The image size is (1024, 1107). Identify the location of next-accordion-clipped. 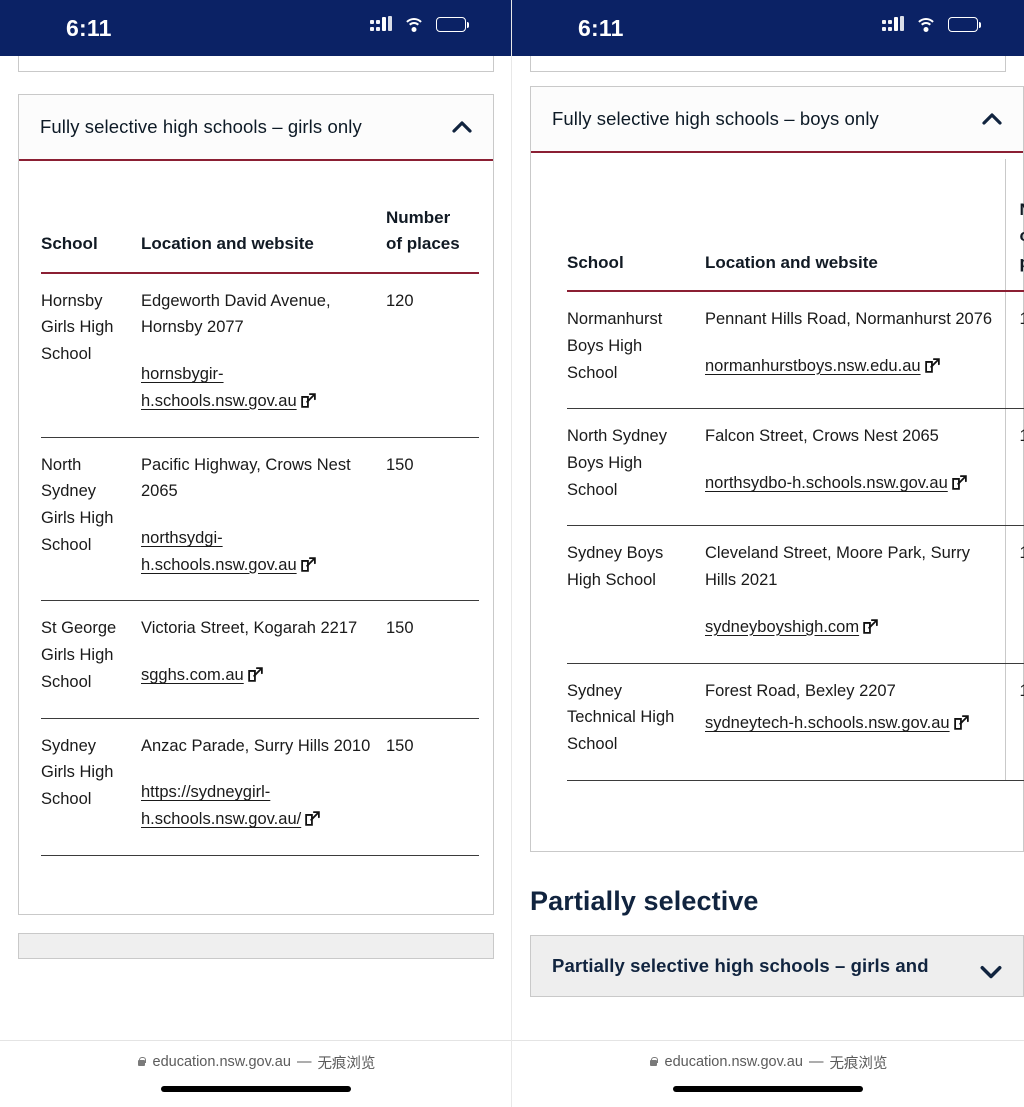
(256, 945).